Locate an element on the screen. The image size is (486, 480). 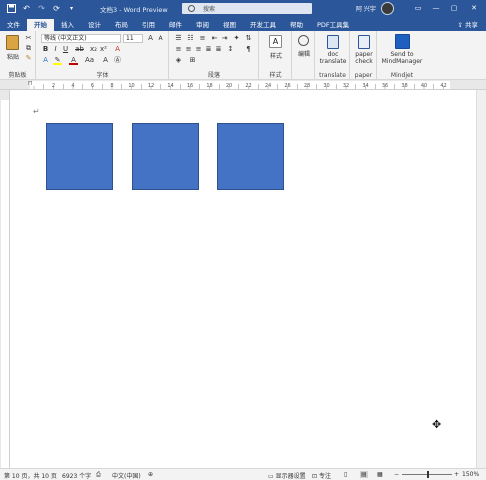
search-box: 搜索 is located at coordinates (247, 8).